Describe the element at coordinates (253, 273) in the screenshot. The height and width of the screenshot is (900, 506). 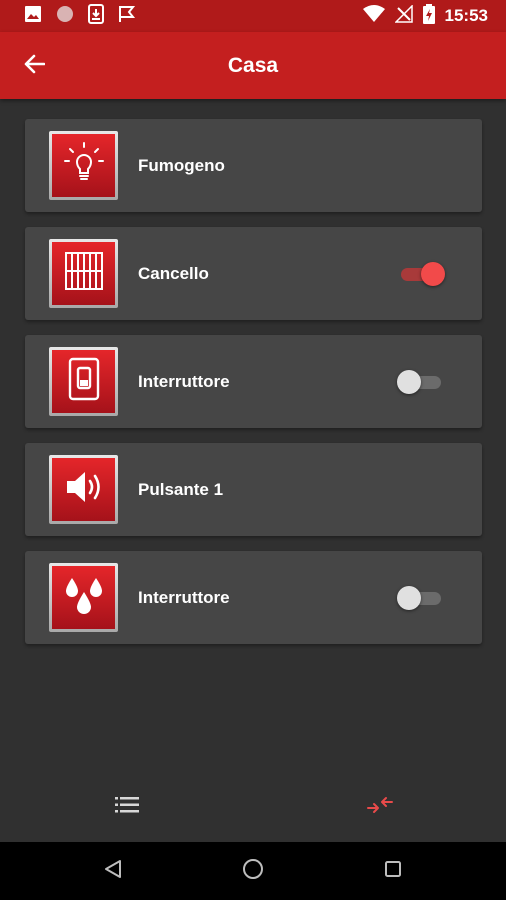
I see `device-card-cancello: Cancello` at that location.